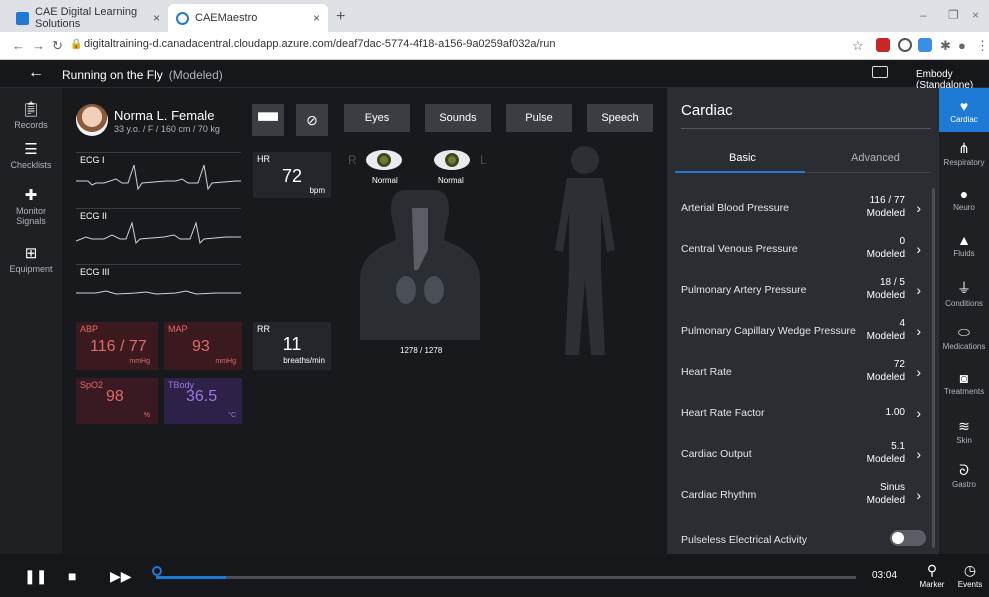 The image size is (989, 597). I want to click on layout-toggle-button: ▀▀, so click(268, 120).